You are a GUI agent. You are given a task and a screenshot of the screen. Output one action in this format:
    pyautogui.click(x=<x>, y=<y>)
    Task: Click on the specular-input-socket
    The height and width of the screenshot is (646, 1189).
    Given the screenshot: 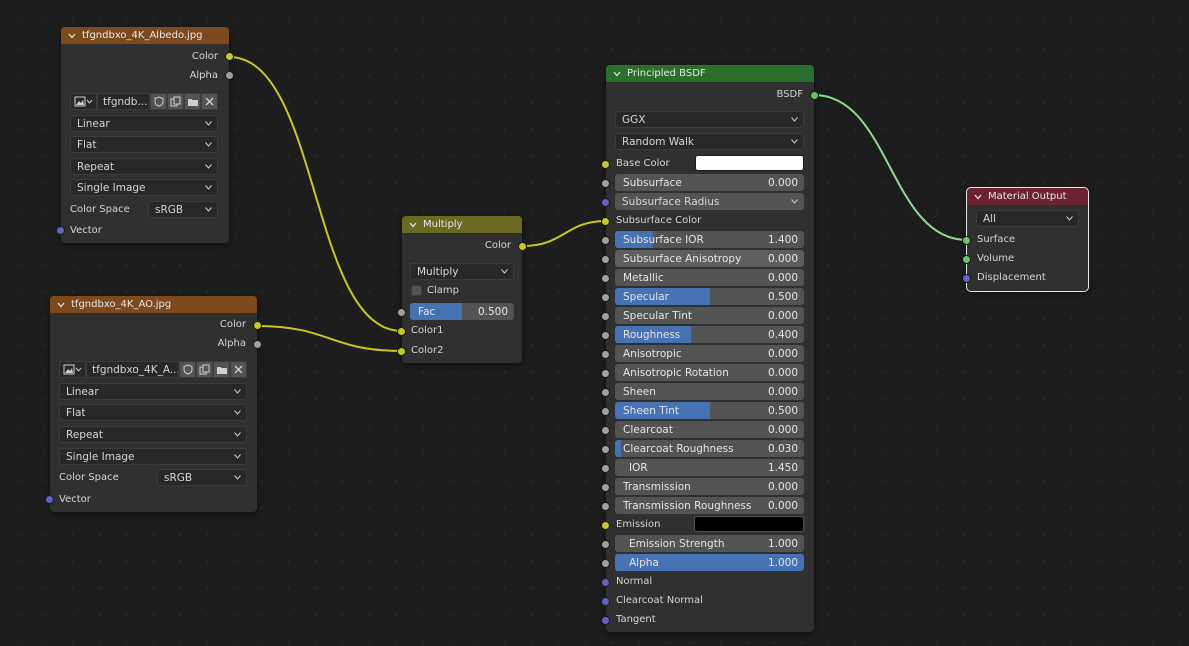 What is the action you would take?
    pyautogui.click(x=605, y=297)
    